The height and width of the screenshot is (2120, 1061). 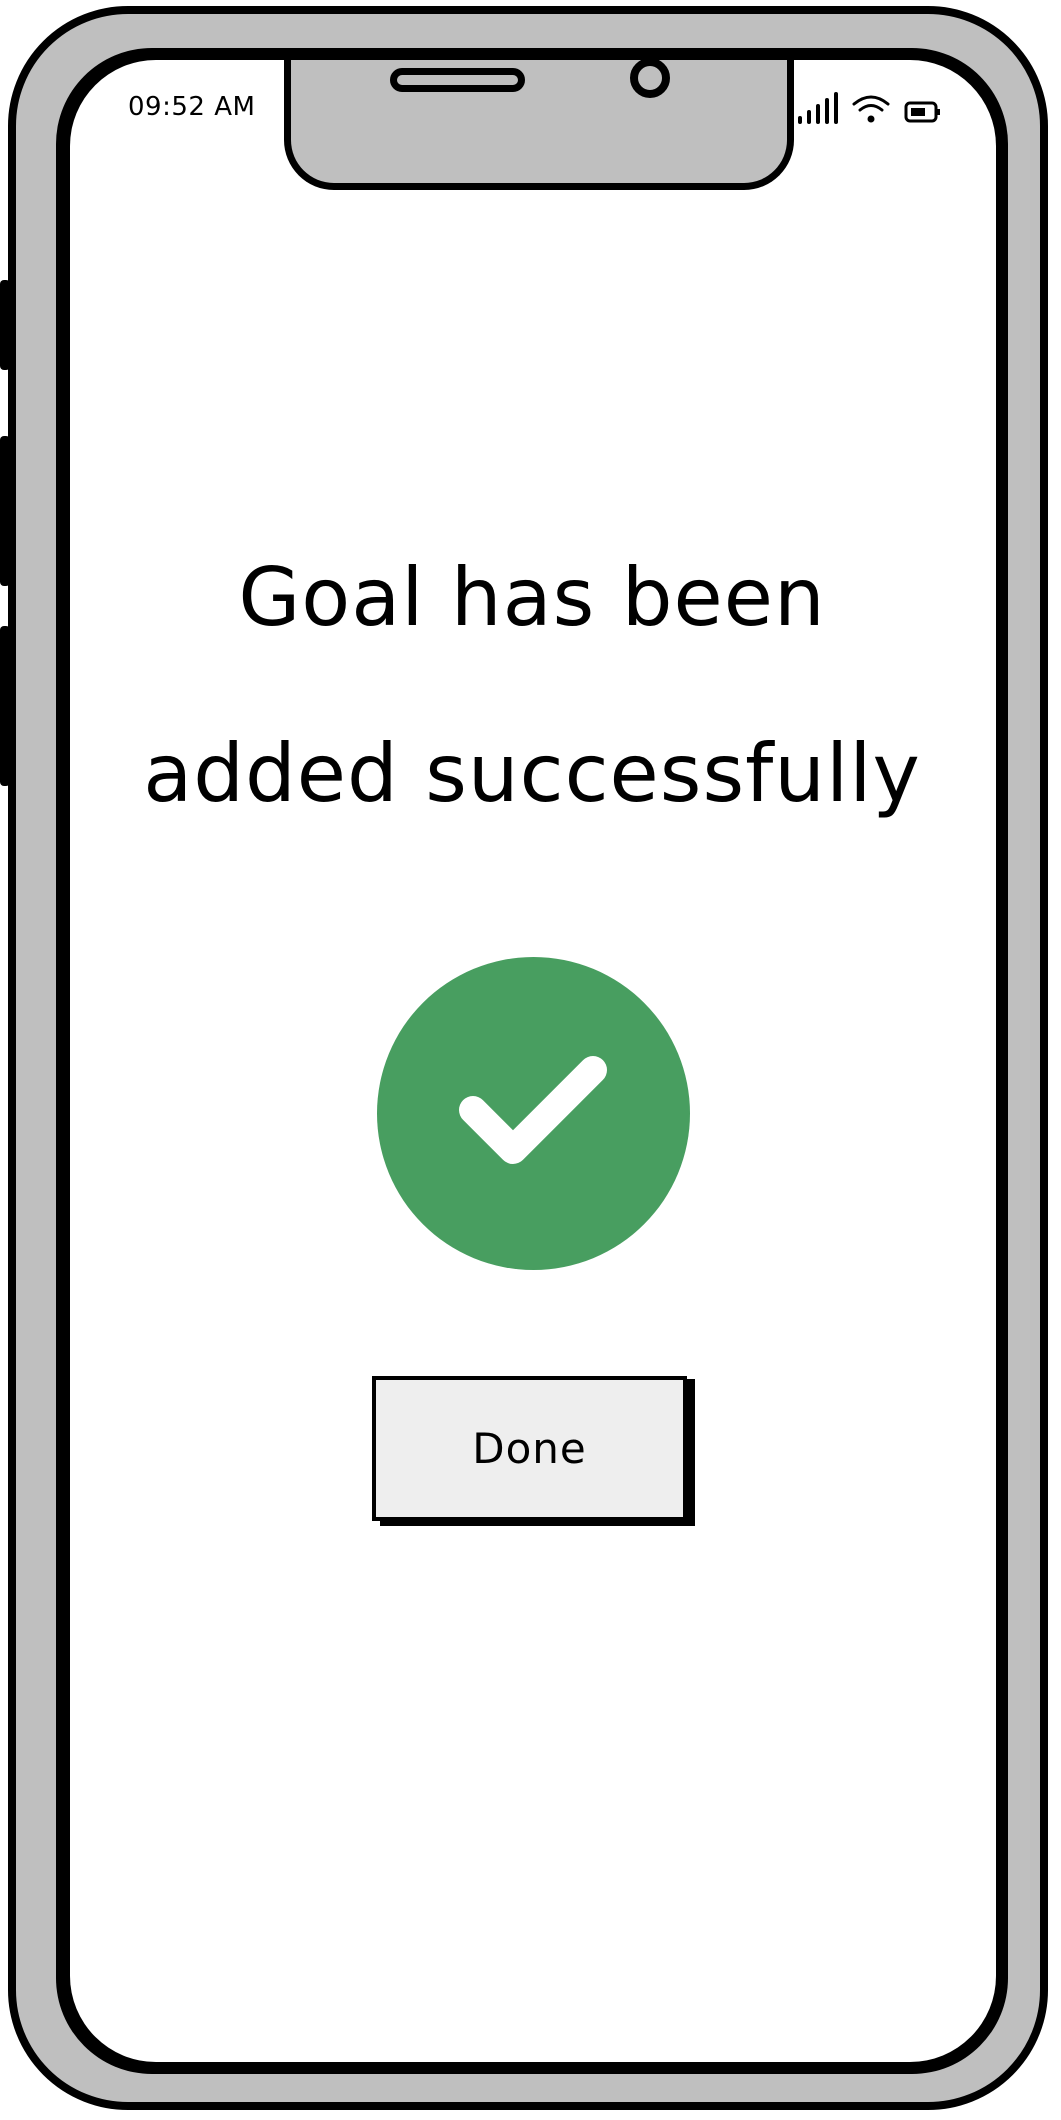 I want to click on done-button: Done, so click(x=529, y=1448).